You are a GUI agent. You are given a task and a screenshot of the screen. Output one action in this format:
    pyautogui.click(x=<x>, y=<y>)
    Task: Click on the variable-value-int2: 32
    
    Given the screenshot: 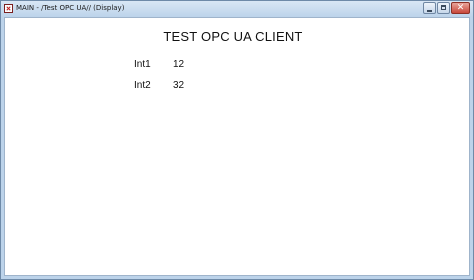 What is the action you would take?
    pyautogui.click(x=179, y=85)
    